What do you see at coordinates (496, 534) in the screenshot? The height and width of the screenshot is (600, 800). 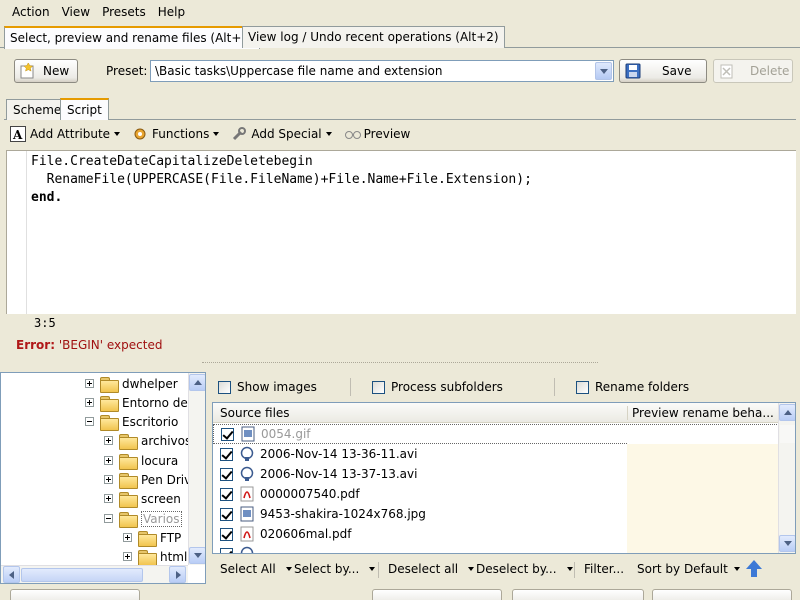 I see `table-row: 020606mal.pdf` at bounding box center [496, 534].